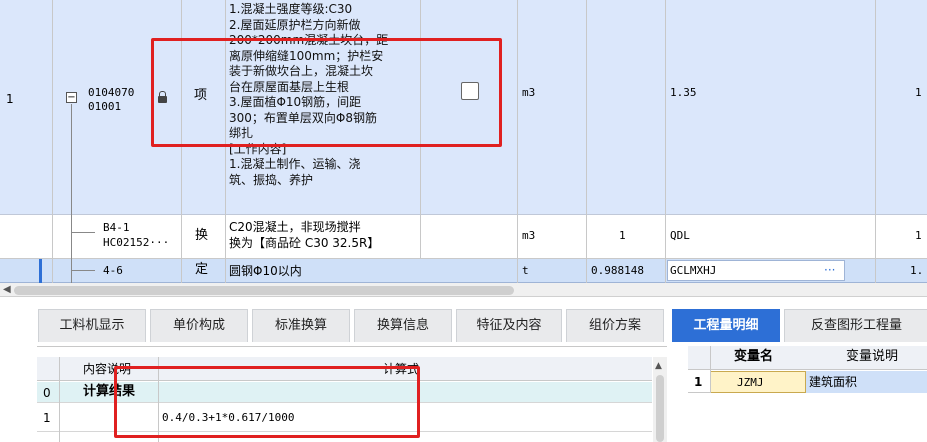  I want to click on quota-expression: GCLMXHJ, so click(693, 270).